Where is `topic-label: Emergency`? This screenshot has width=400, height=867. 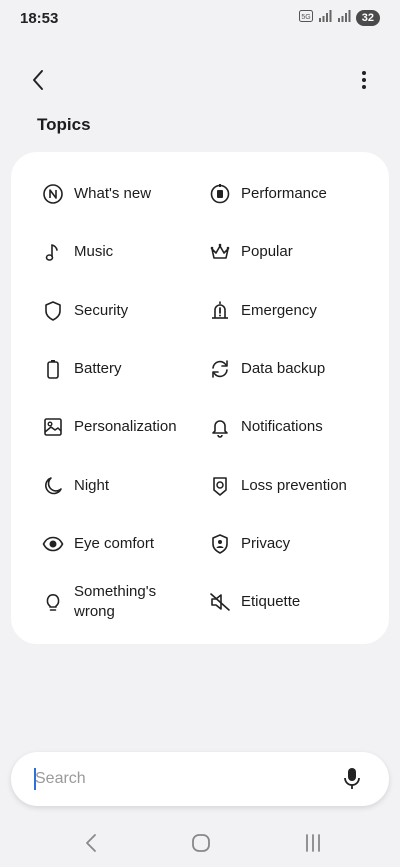 topic-label: Emergency is located at coordinates (279, 310).